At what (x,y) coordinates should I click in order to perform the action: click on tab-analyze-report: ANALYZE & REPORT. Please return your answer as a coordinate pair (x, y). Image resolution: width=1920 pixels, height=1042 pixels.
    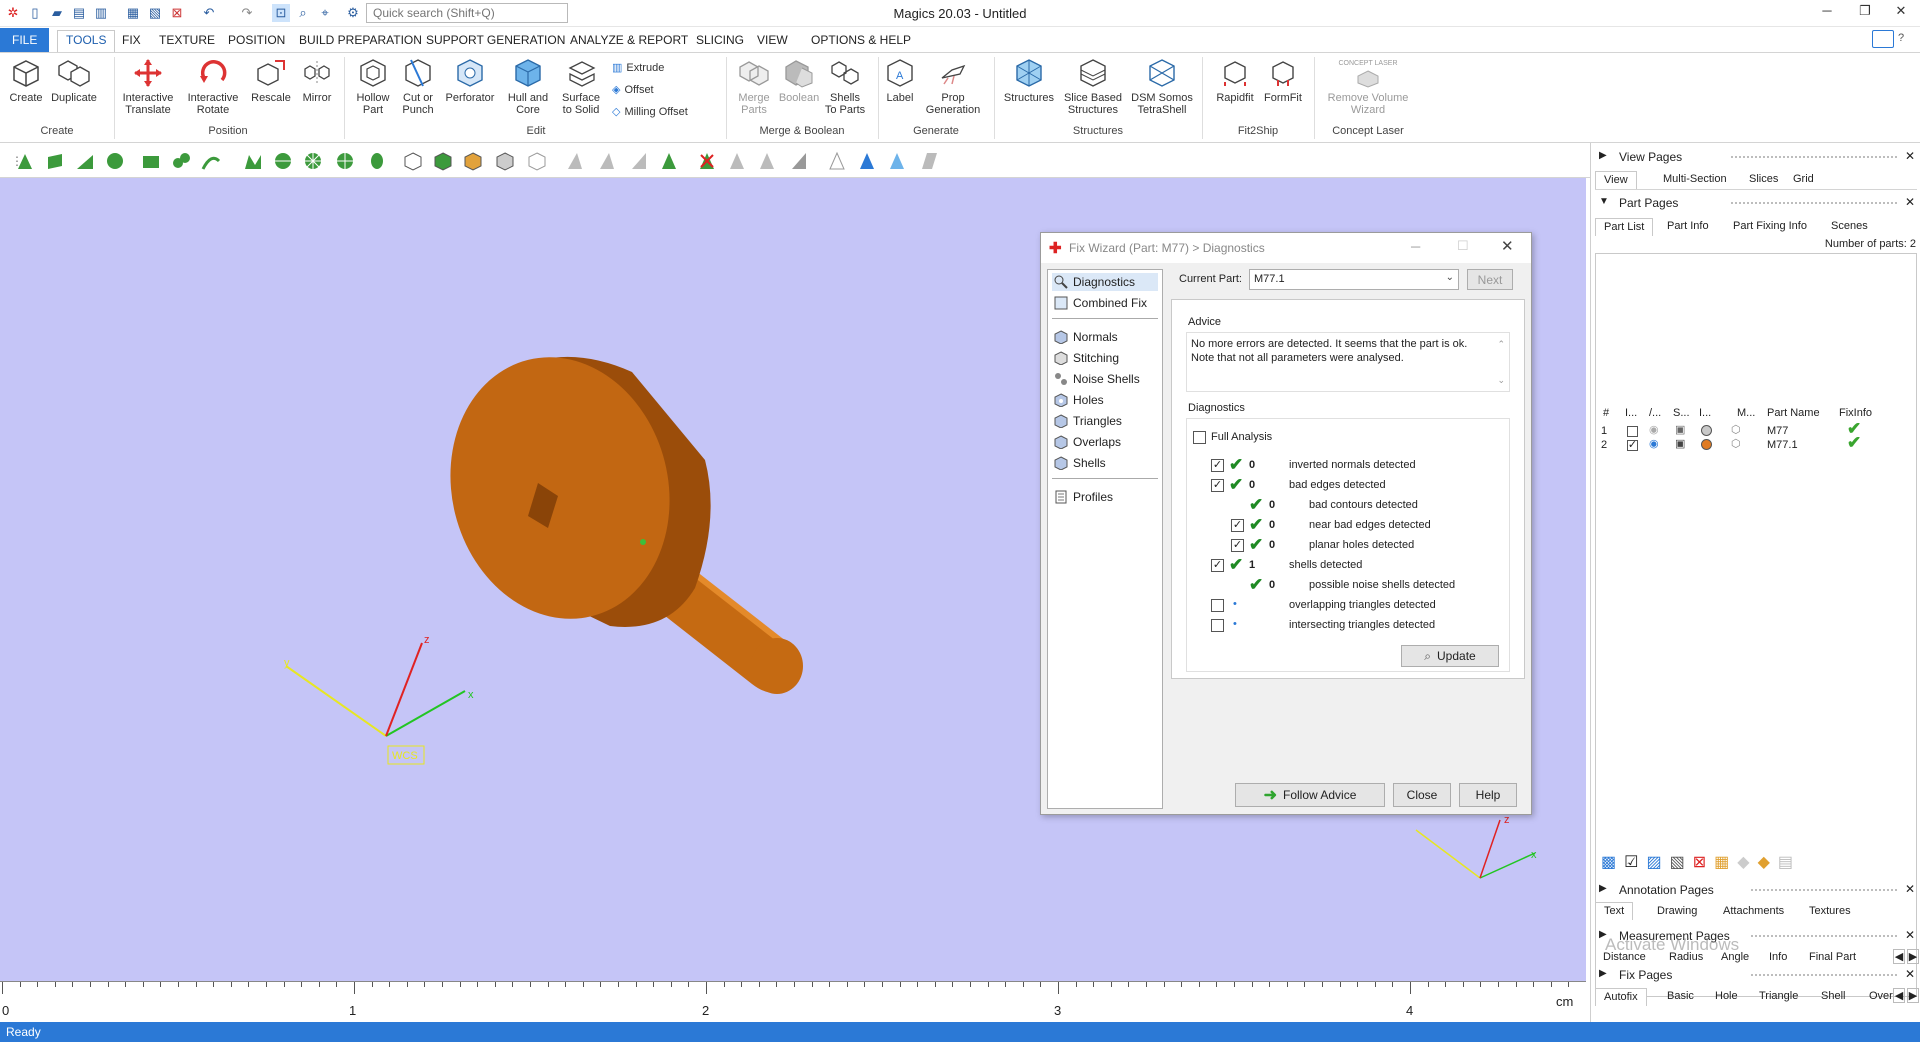
    Looking at the image, I should click on (629, 41).